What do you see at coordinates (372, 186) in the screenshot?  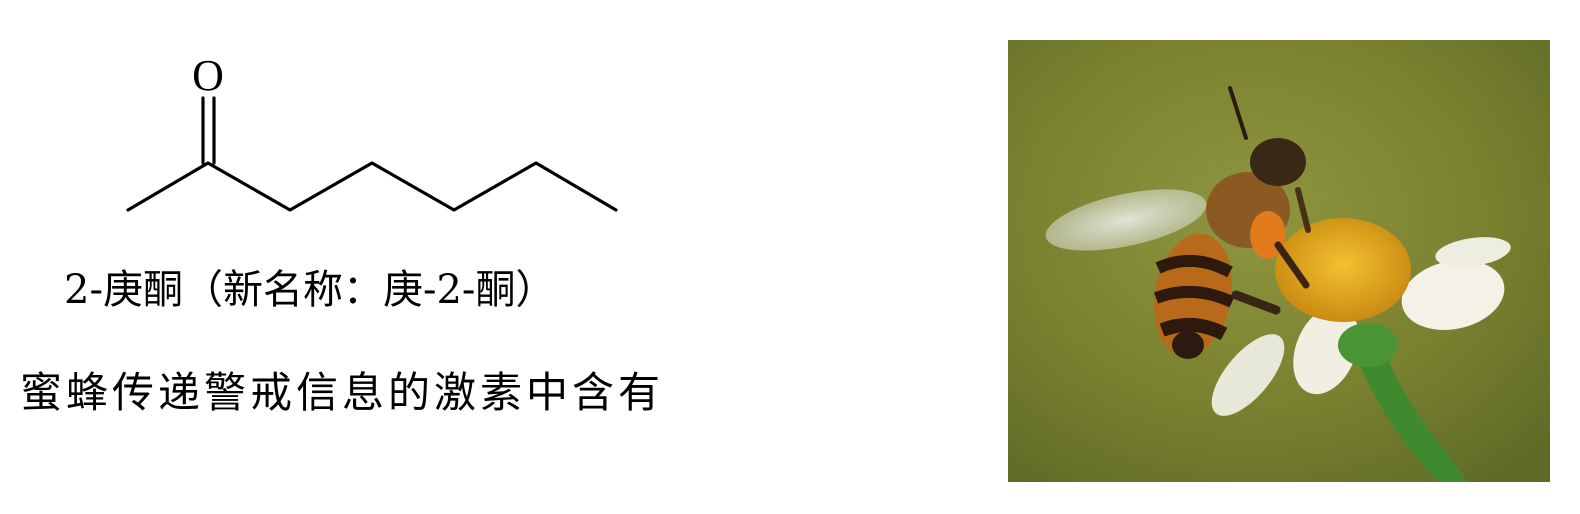 I see `carbon-chain` at bounding box center [372, 186].